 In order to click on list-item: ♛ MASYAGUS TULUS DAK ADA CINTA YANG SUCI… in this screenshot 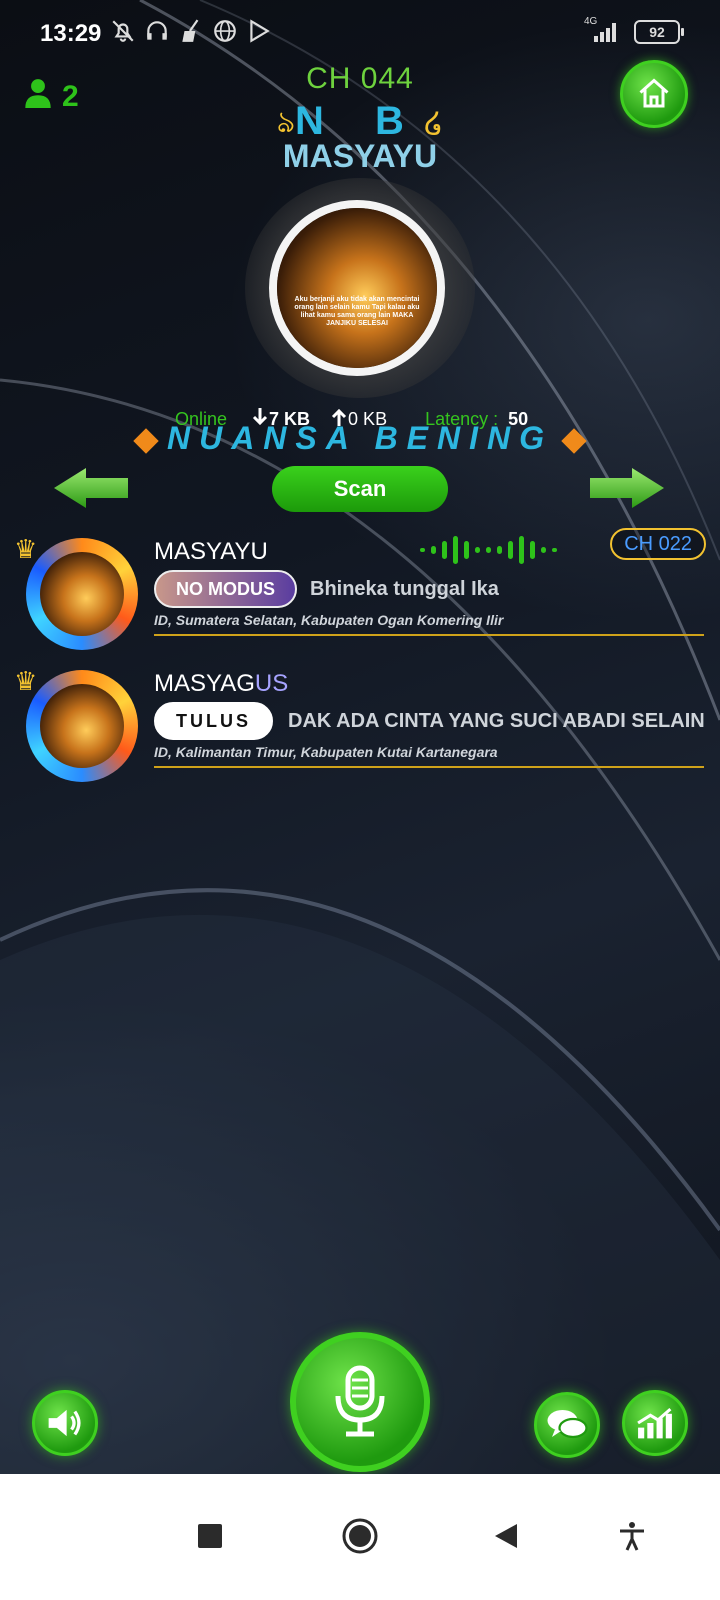, I will do `click(361, 732)`.